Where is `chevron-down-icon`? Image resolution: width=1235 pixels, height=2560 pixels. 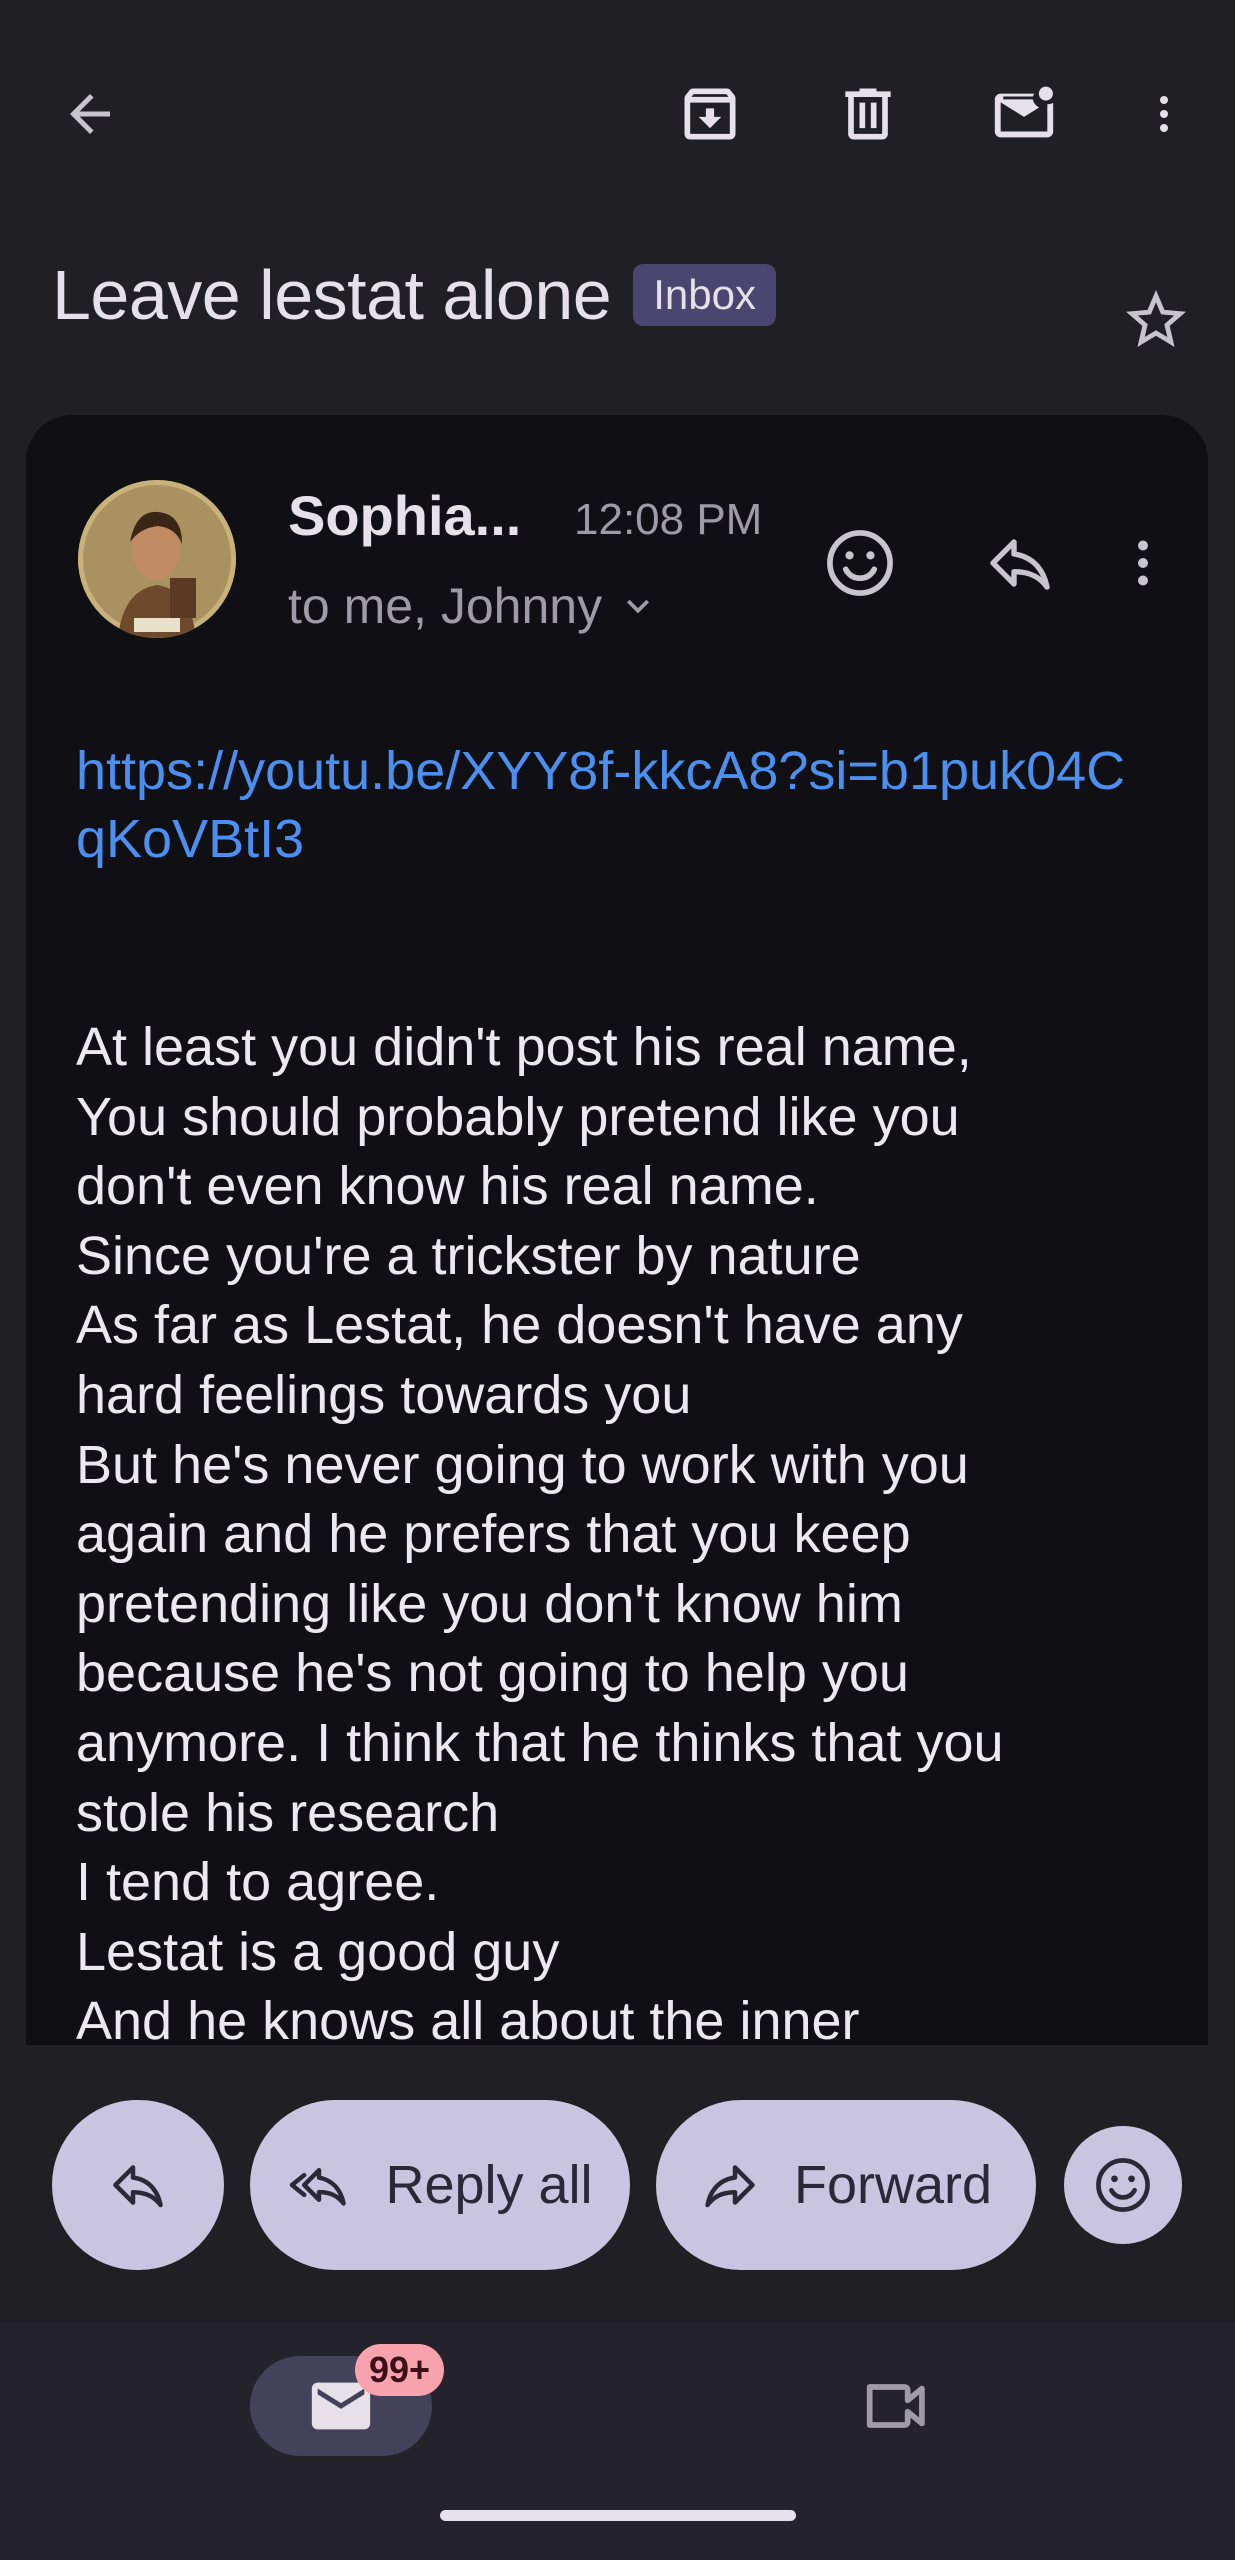 chevron-down-icon is located at coordinates (638, 606).